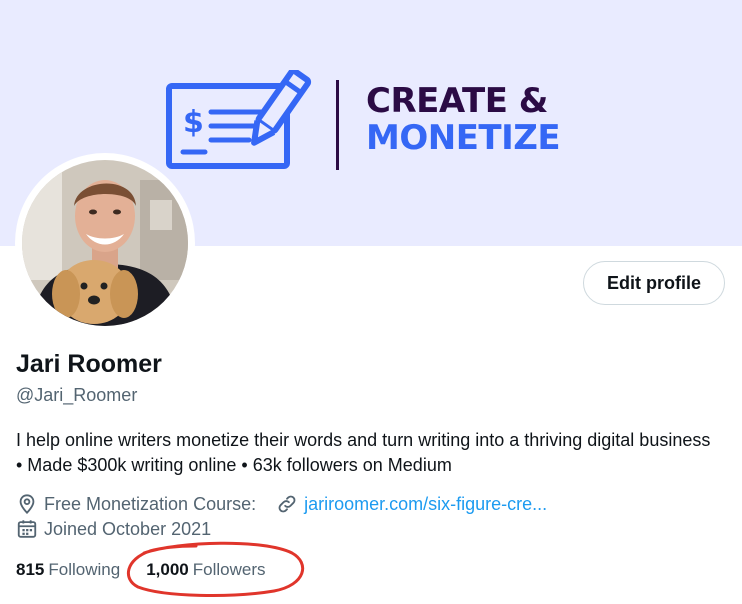  Describe the element at coordinates (281, 108) in the screenshot. I see `pen-icon` at that location.